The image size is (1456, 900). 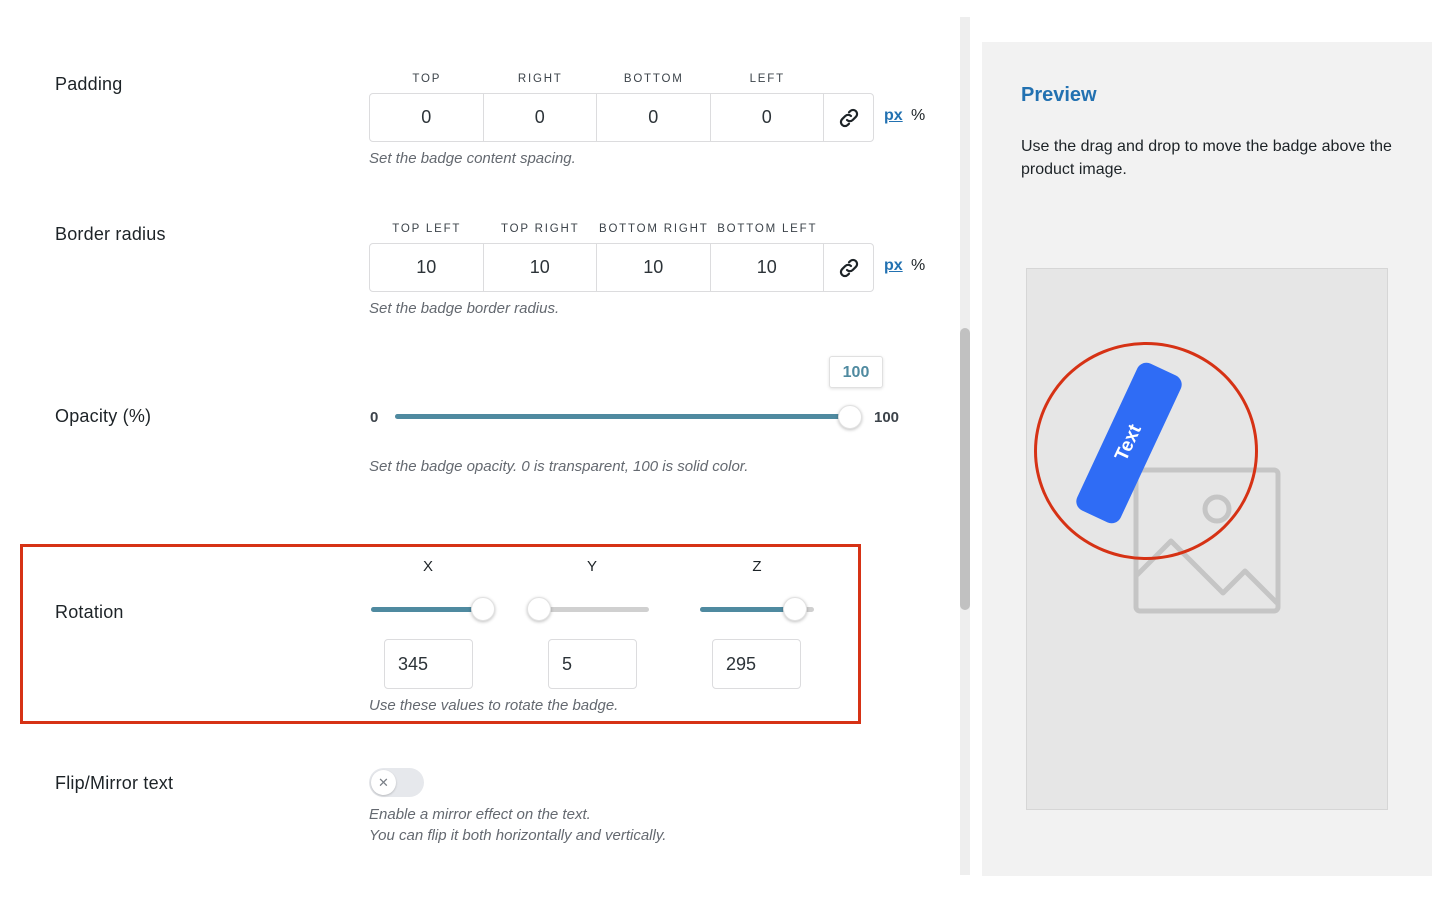 I want to click on rotation-y-slider-thumb, so click(x=539, y=609).